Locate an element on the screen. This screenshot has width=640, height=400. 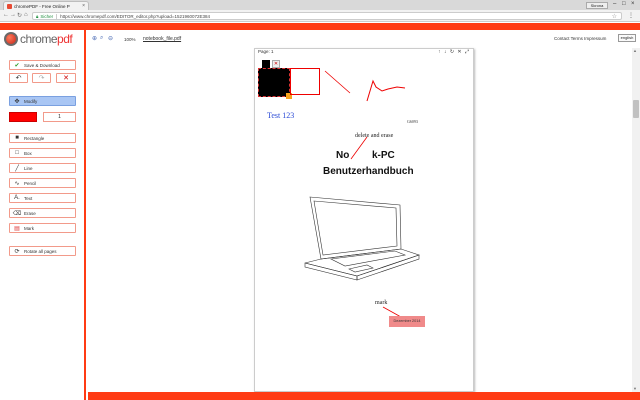
chromepdf-favicon-icon is located at coordinates (9, 6).